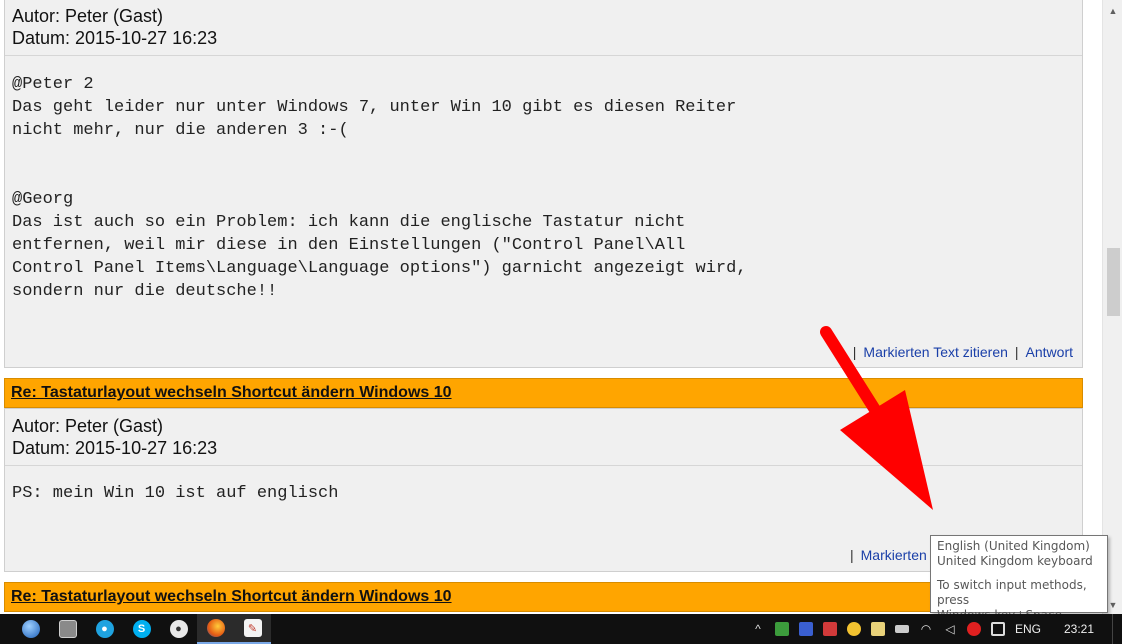 The height and width of the screenshot is (644, 1122). What do you see at coordinates (141, 629) in the screenshot?
I see `skype-icon: S` at bounding box center [141, 629].